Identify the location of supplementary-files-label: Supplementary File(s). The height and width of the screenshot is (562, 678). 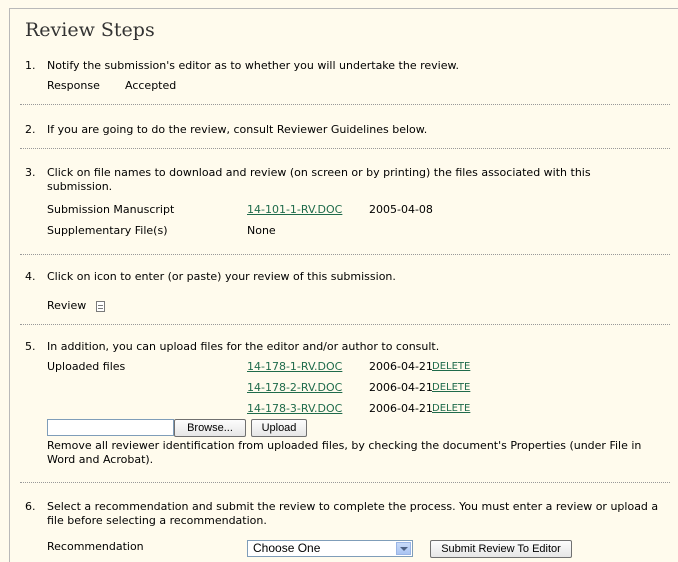
(107, 230).